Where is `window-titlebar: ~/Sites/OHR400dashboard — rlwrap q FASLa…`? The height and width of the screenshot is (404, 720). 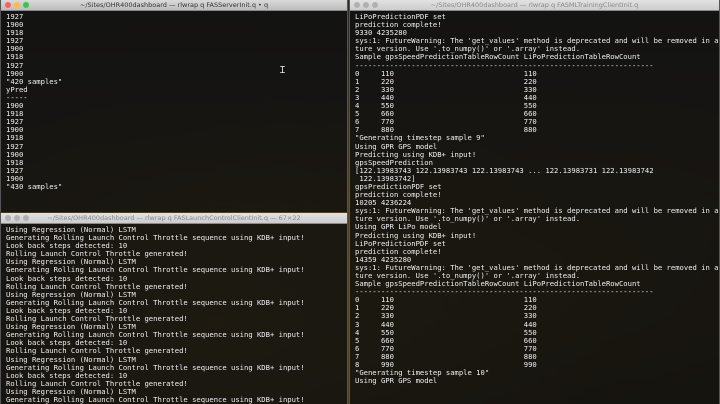
window-titlebar: ~/Sites/OHR400dashboard — rlwrap q FASLa… is located at coordinates (174, 218).